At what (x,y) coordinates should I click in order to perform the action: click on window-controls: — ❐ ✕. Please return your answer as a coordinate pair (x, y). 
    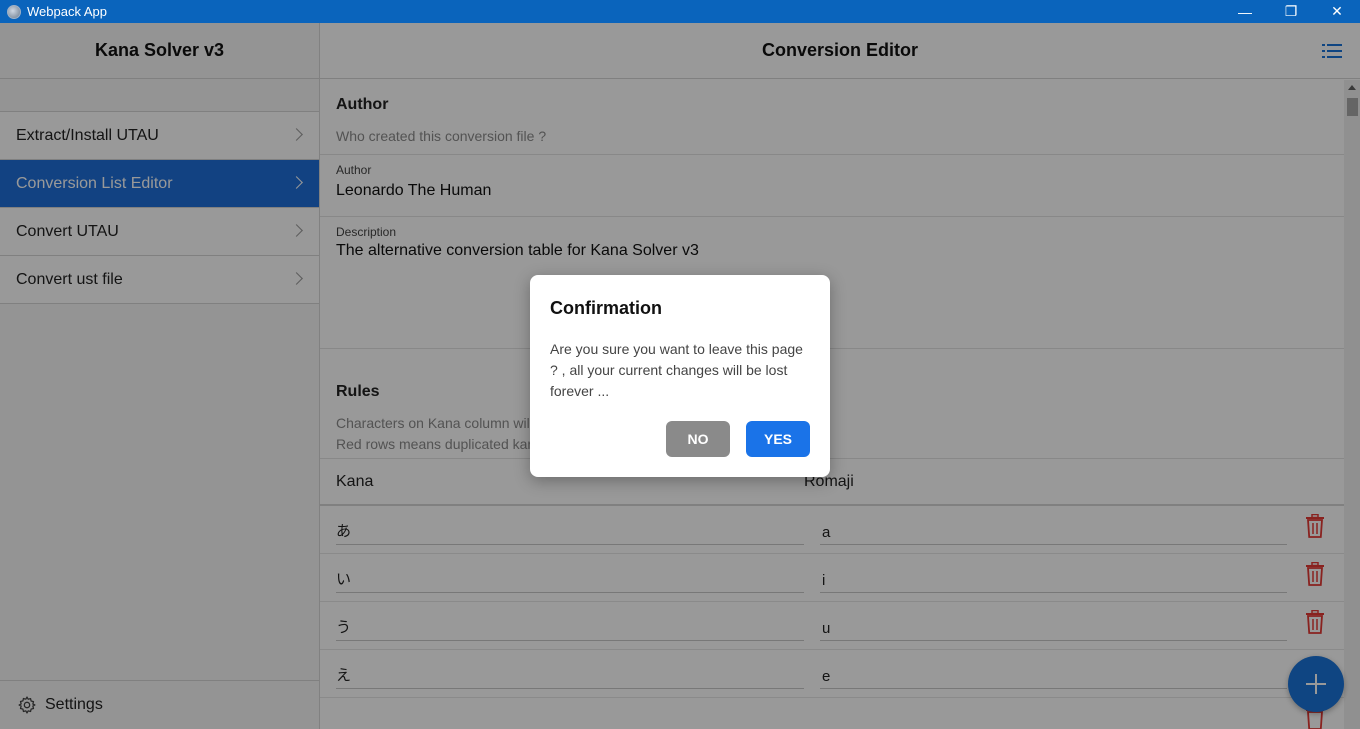
    Looking at the image, I should click on (1291, 11).